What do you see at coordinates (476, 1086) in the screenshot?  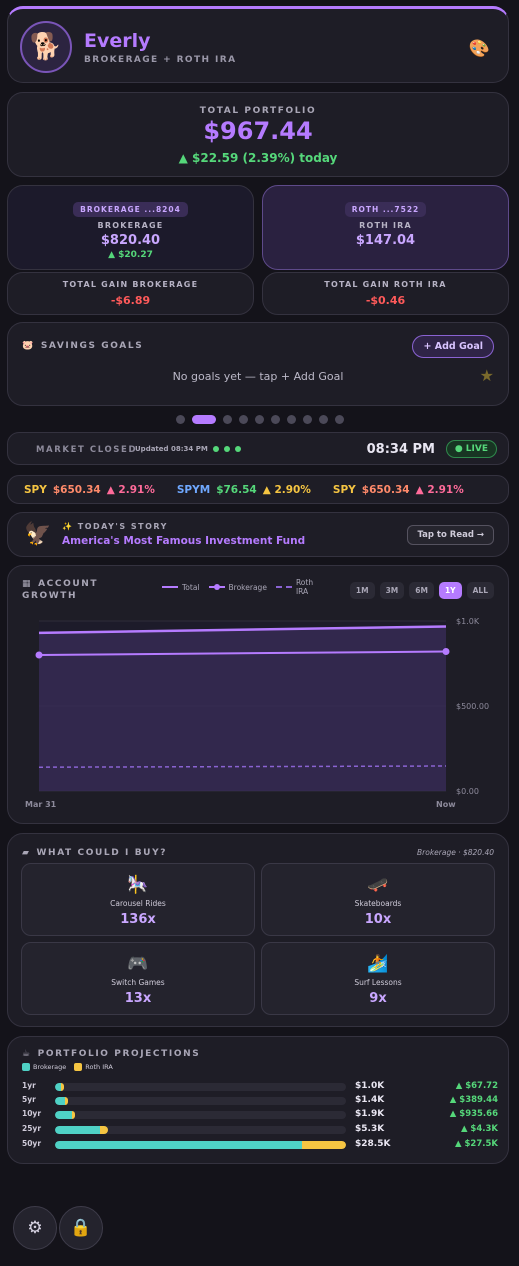 I see `projection-gain: ▲ $67.72` at bounding box center [476, 1086].